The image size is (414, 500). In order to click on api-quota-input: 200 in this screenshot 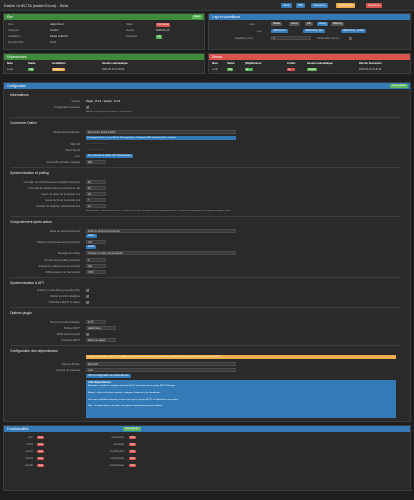, I will do `click(96, 162)`.